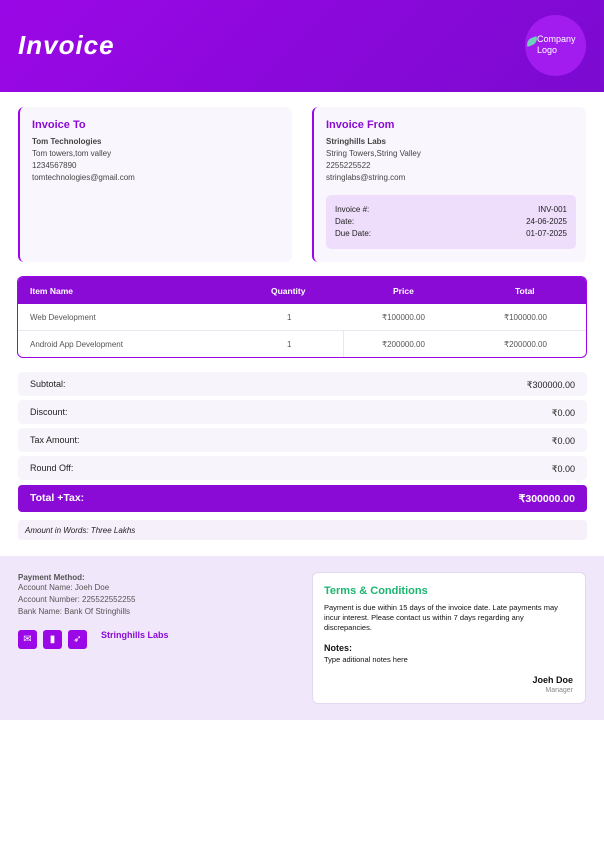 This screenshot has width=604, height=852. What do you see at coordinates (54, 165) in the screenshot?
I see `client-phone: 1234567890` at bounding box center [54, 165].